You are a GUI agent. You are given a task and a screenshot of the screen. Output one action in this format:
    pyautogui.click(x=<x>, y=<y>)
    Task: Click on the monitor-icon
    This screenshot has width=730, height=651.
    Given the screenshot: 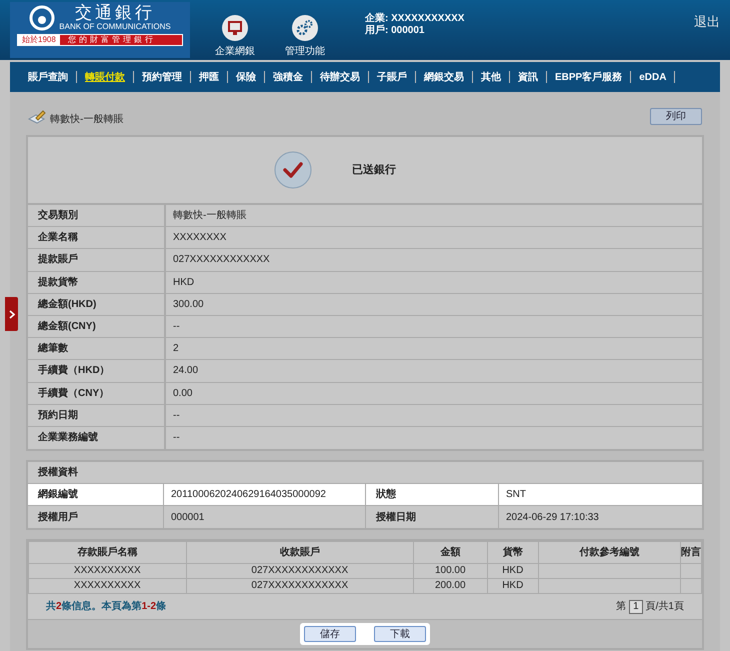 What is the action you would take?
    pyautogui.click(x=235, y=28)
    